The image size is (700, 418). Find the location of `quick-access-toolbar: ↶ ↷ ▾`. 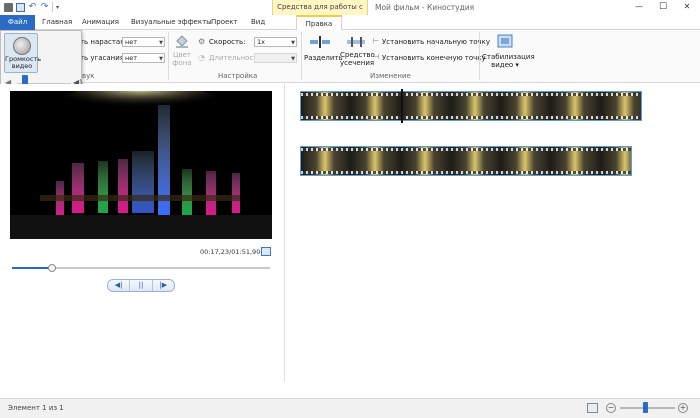

quick-access-toolbar: ↶ ↷ ▾ is located at coordinates (31, 7).